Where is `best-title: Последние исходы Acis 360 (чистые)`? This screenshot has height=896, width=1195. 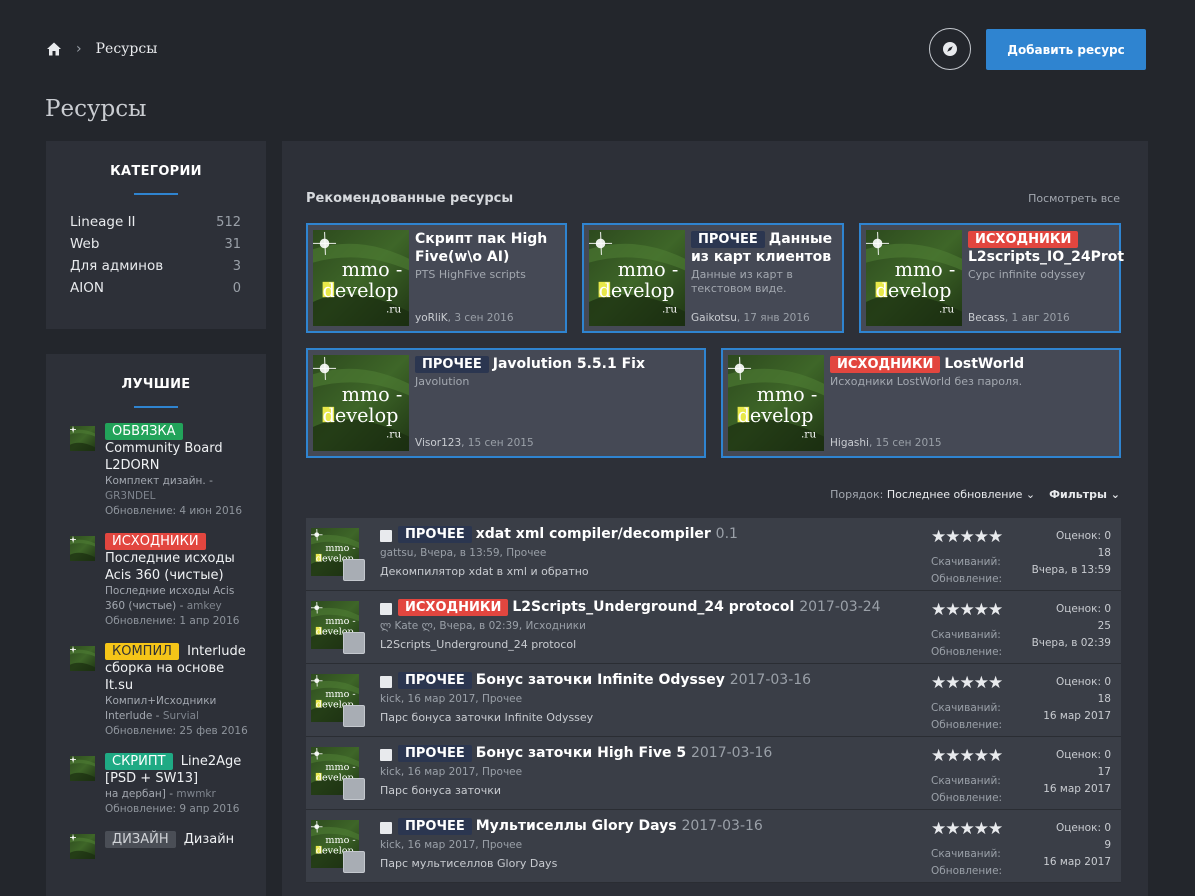
best-title: Последние исходы Acis 360 (чистые) is located at coordinates (170, 567).